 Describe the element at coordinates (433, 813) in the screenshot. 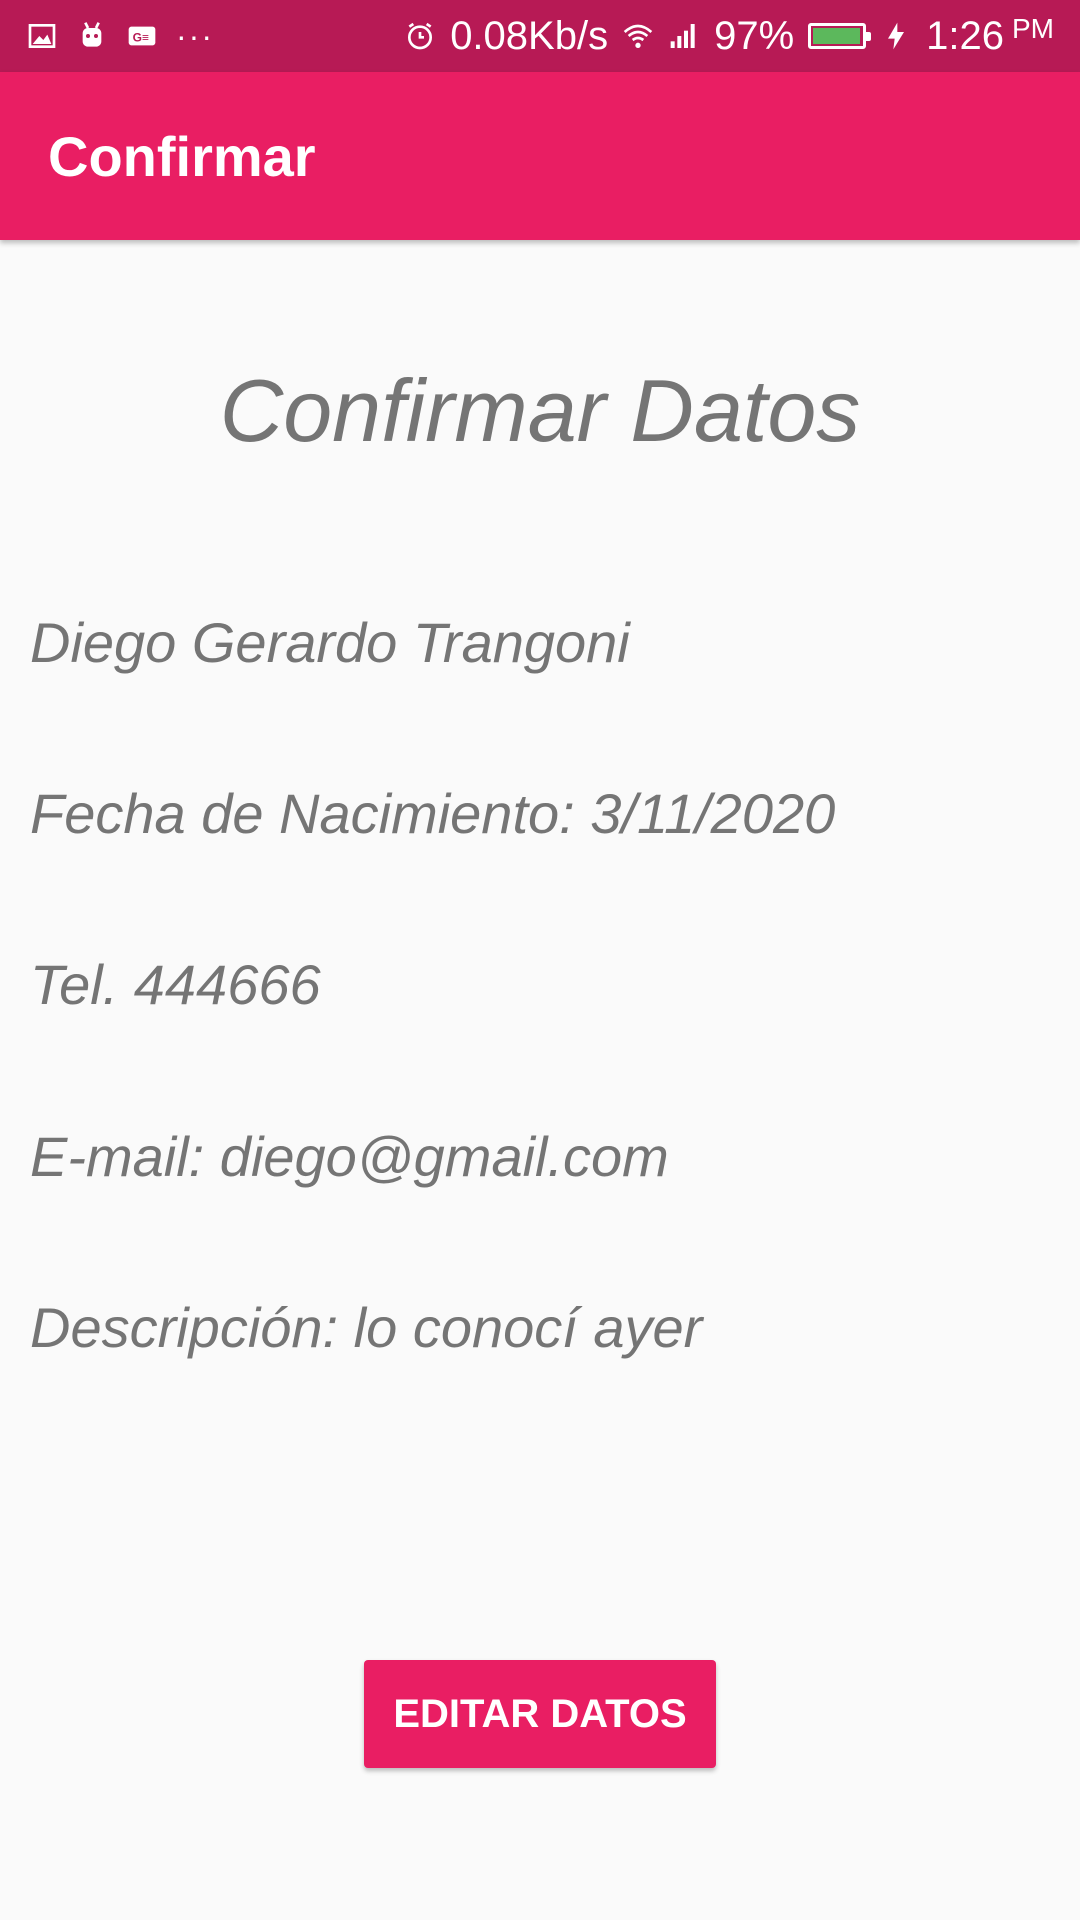

I see `birth-date-text: Fecha de Nacimiento: 3/11/2020` at that location.